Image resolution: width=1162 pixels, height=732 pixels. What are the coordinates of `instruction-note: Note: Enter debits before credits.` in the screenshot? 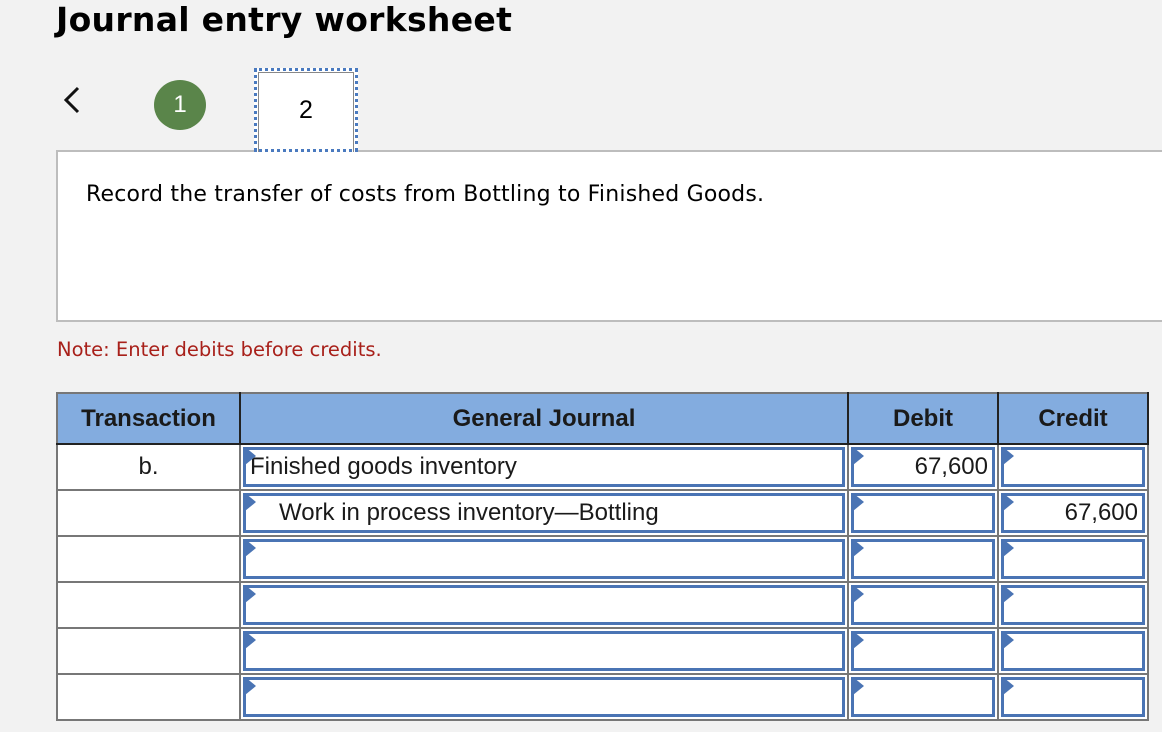 It's located at (219, 349).